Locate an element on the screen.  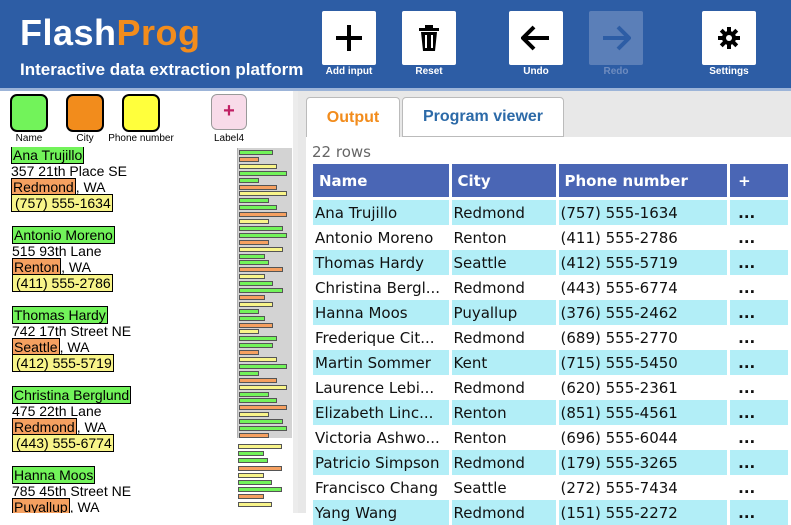
cell-phone: (757) 555-1634 is located at coordinates (643, 212).